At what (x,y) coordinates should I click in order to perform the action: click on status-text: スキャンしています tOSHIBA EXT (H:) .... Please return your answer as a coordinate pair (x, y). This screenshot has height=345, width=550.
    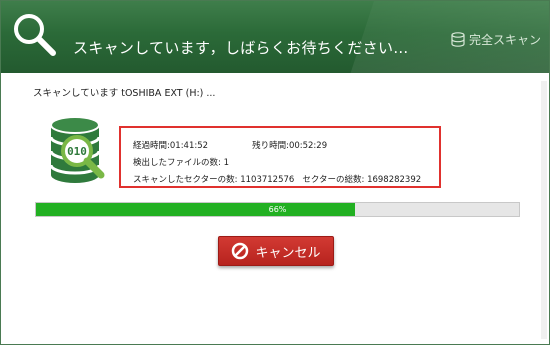
    Looking at the image, I should click on (124, 93).